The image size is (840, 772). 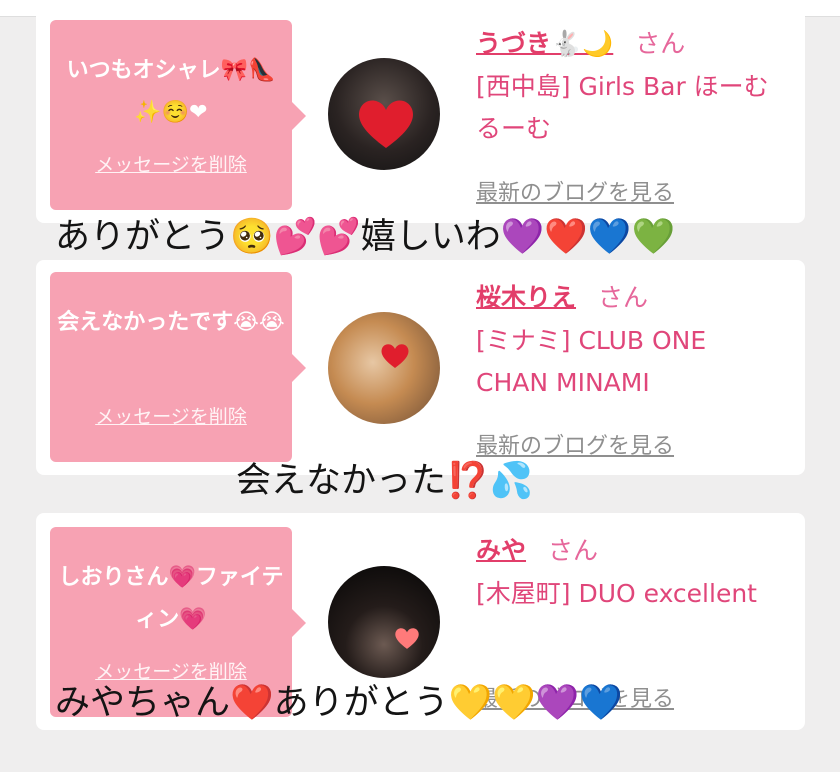 I want to click on overlay-caption: ありがとう🥺💕💕嬉しいわ💜❤️💙💚, so click(x=365, y=237).